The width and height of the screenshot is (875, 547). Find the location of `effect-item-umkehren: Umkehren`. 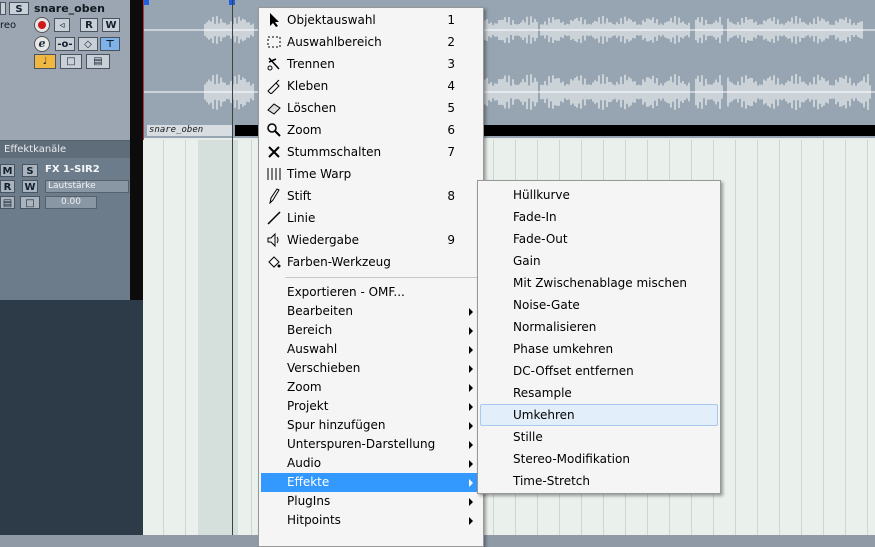

effect-item-umkehren: Umkehren is located at coordinates (599, 415).